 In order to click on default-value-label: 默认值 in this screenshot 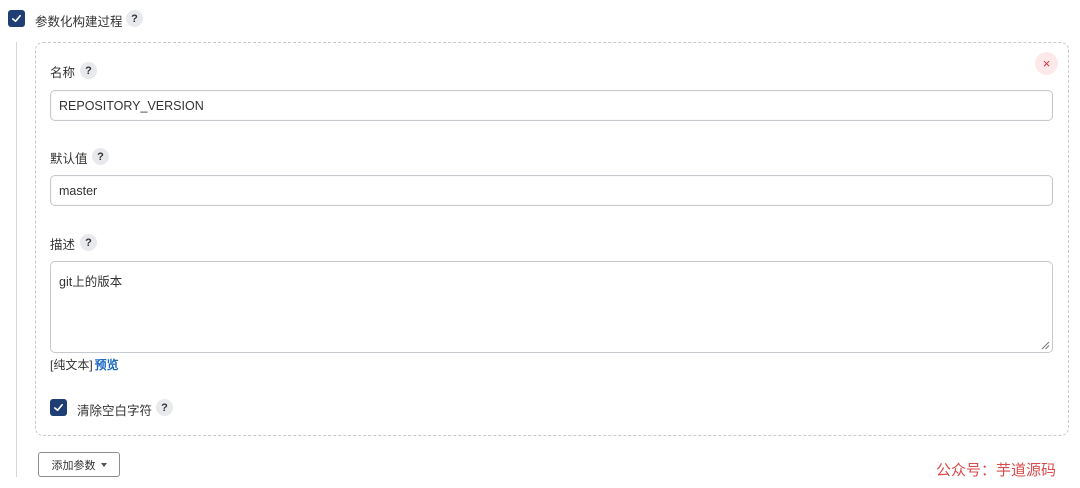, I will do `click(69, 159)`.